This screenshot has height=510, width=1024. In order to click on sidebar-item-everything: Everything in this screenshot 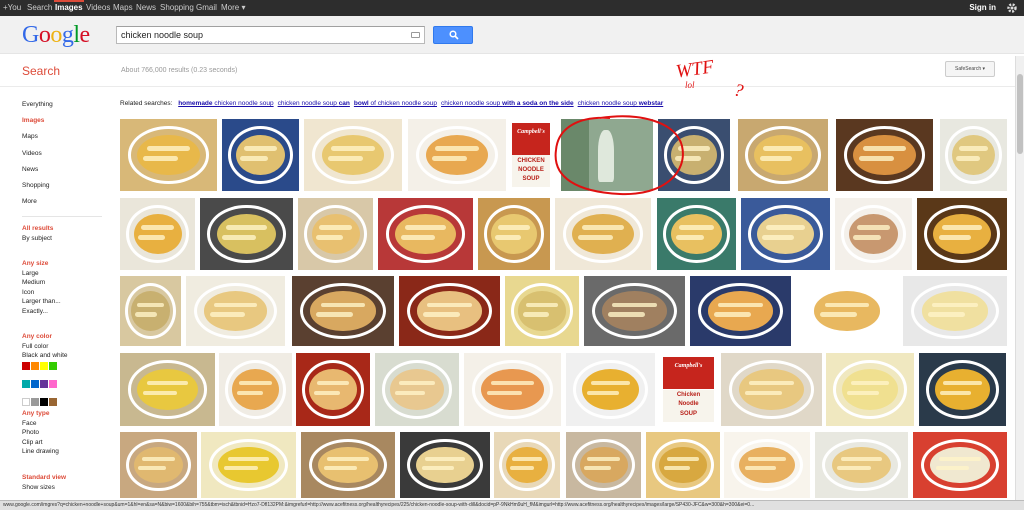, I will do `click(67, 108)`.